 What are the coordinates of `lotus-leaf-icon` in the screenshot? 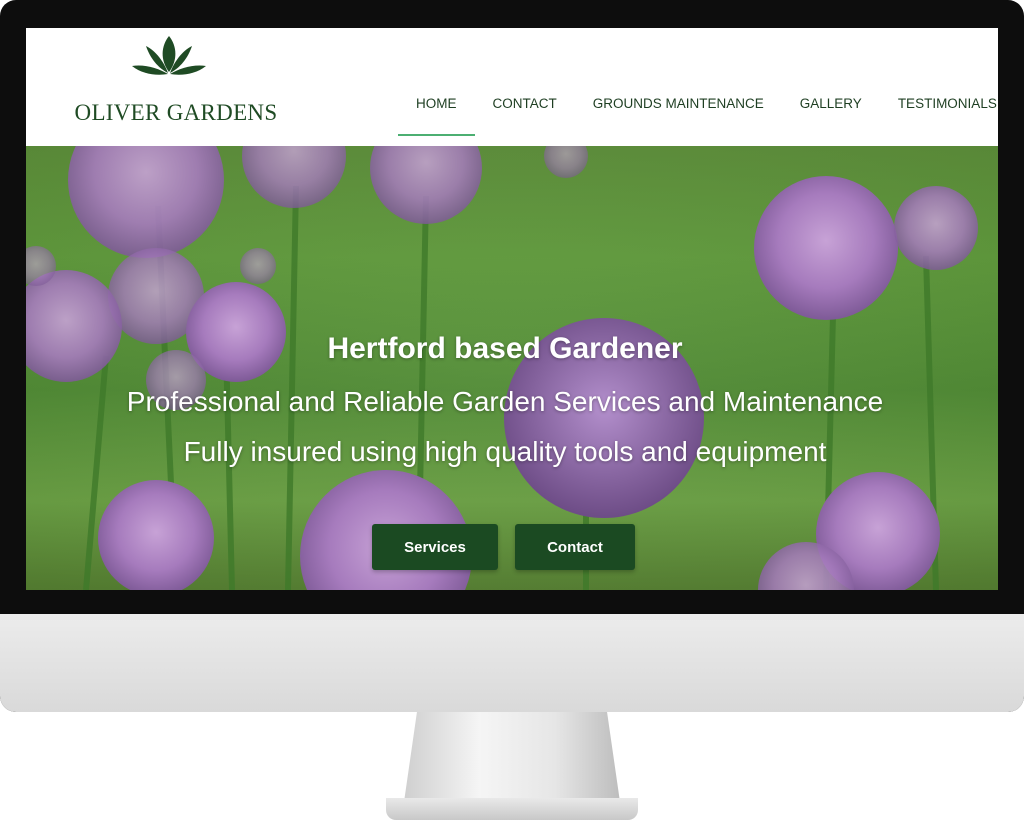 It's located at (169, 55).